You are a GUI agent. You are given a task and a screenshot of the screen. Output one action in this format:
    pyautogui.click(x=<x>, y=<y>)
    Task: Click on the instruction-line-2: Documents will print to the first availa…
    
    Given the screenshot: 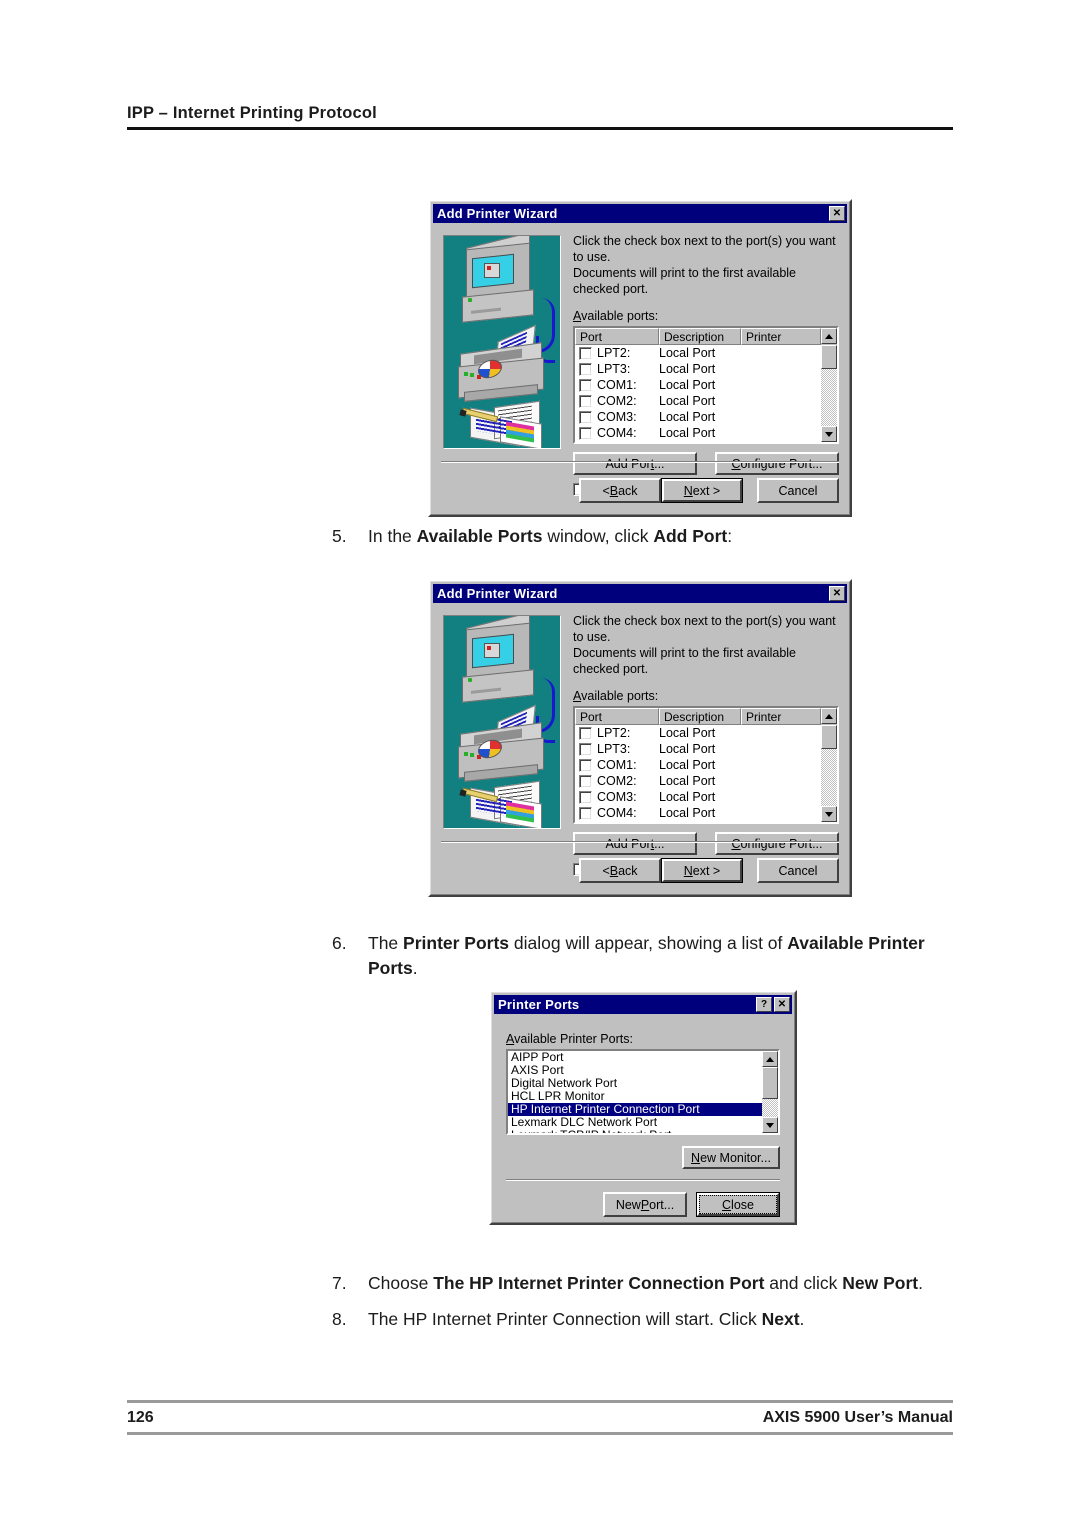 What is the action you would take?
    pyautogui.click(x=685, y=281)
    